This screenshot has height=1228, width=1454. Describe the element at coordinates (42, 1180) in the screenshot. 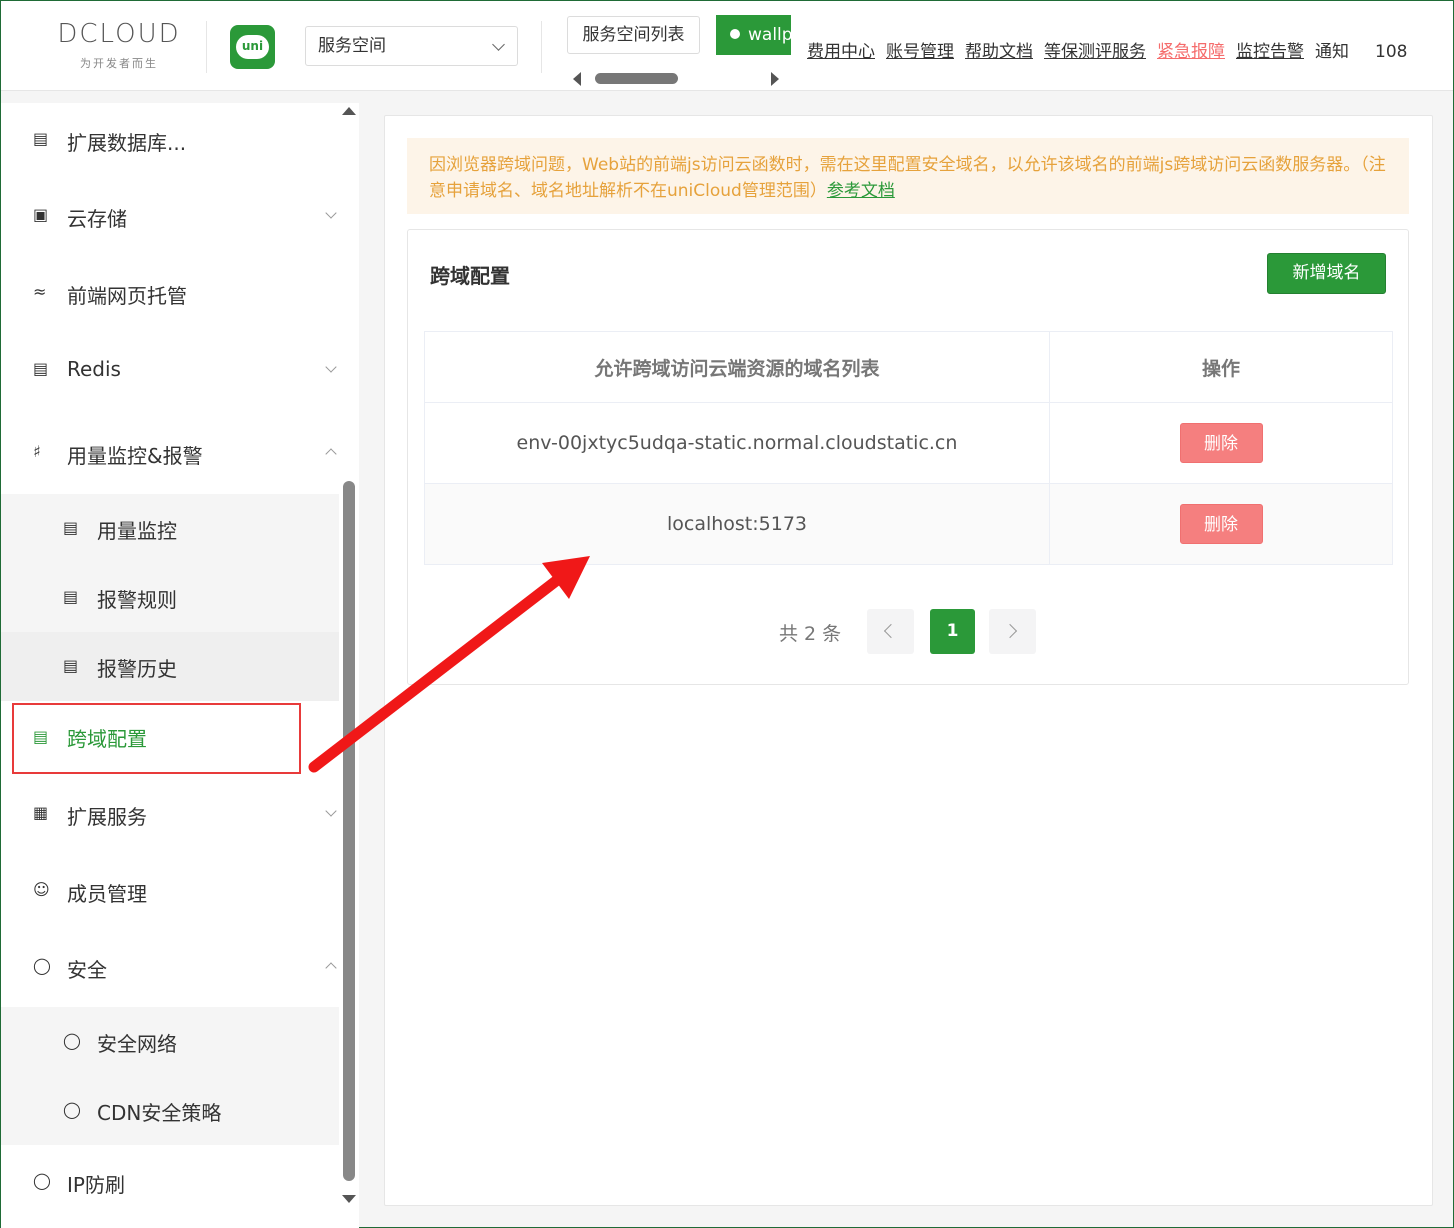

I see `shield-check-icon: ◯` at that location.